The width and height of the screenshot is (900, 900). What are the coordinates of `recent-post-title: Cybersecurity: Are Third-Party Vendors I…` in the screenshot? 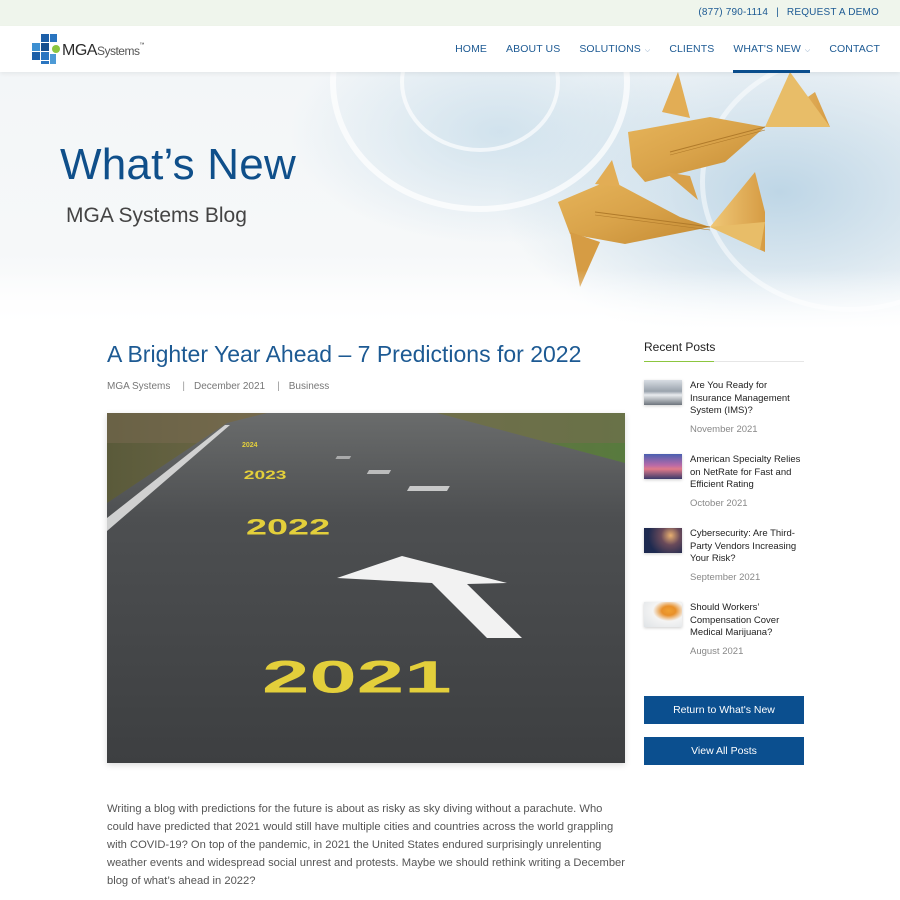 It's located at (748, 547).